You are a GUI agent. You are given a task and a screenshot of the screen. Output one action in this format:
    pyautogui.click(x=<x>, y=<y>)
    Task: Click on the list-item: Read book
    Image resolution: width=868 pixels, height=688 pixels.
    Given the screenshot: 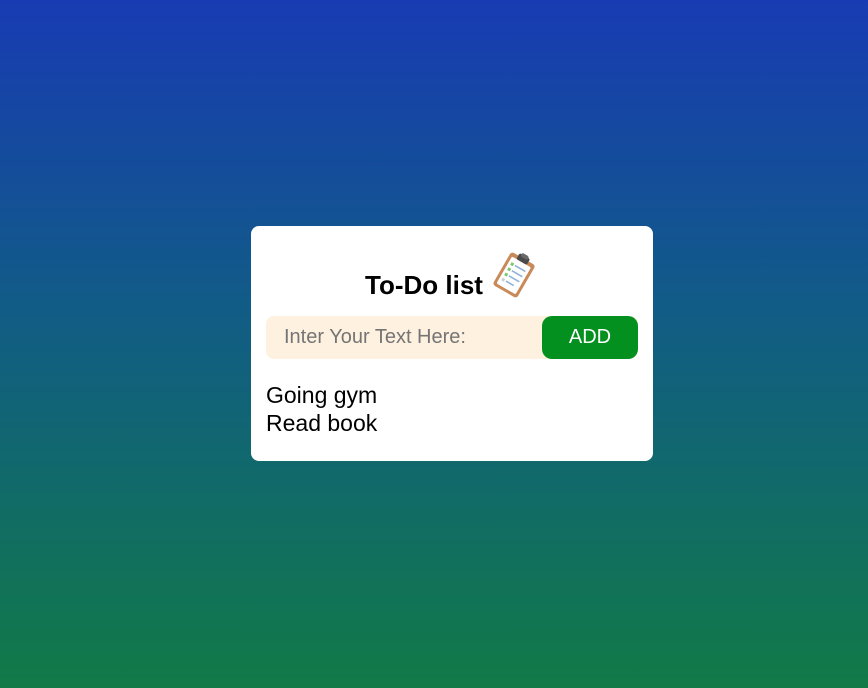 What is the action you would take?
    pyautogui.click(x=321, y=423)
    